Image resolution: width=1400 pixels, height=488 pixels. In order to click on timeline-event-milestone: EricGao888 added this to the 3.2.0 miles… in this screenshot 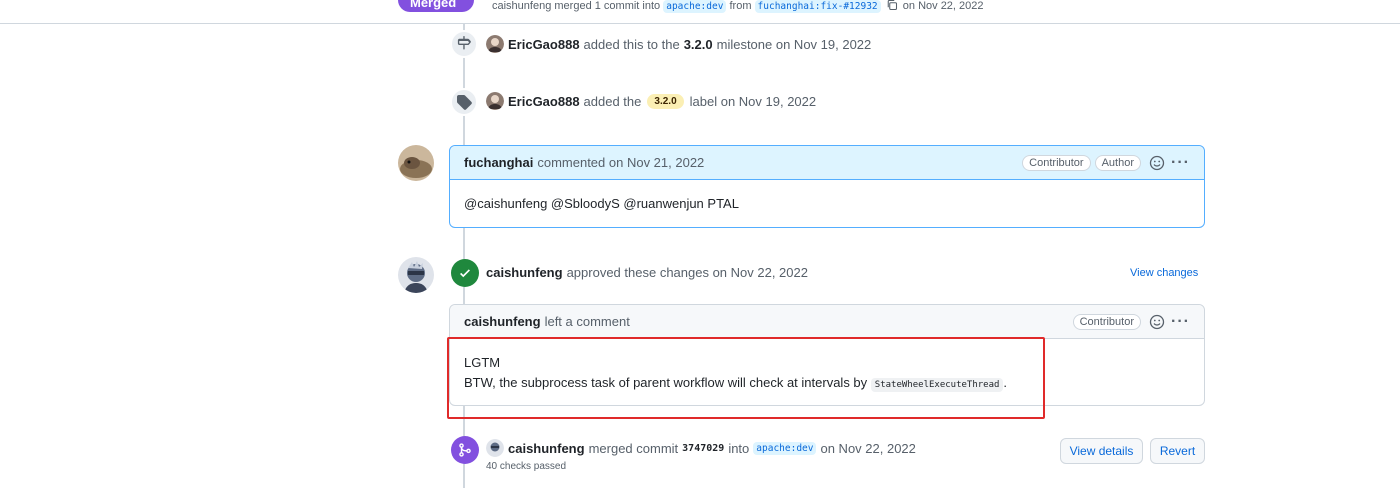, I will do `click(678, 44)`.